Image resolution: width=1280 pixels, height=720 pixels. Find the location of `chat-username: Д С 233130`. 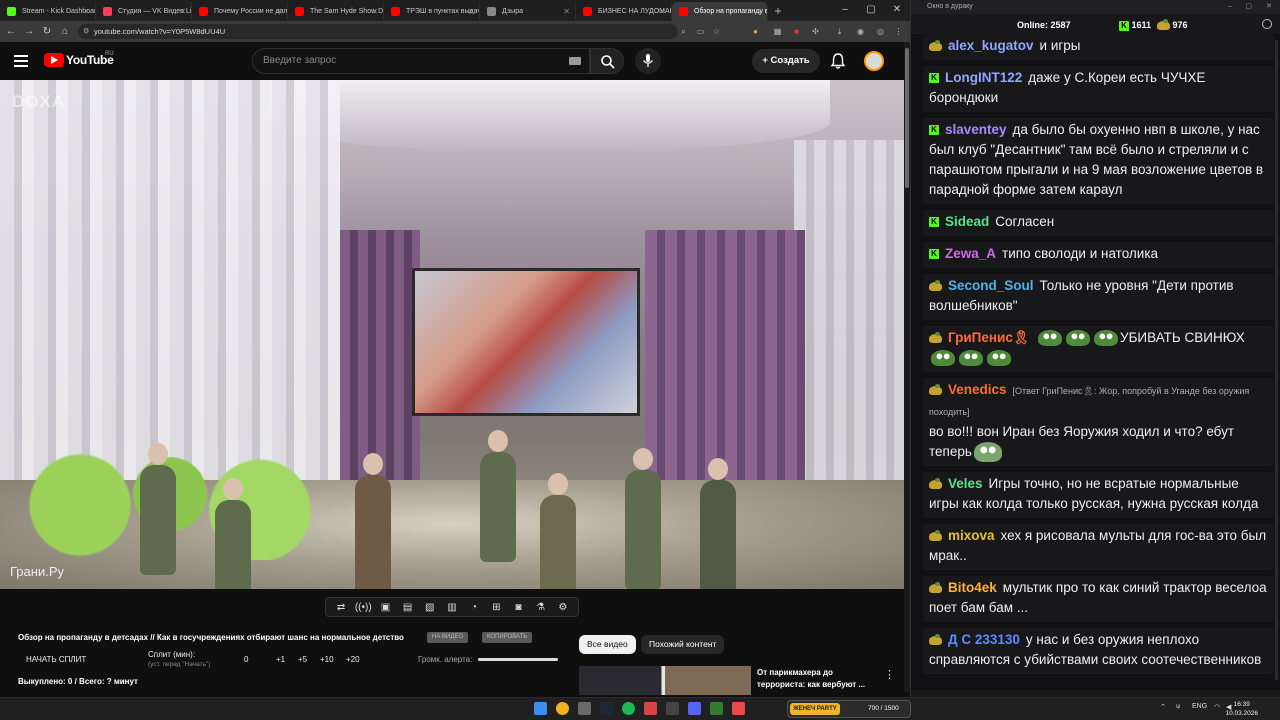

chat-username: Д С 233130 is located at coordinates (984, 639).